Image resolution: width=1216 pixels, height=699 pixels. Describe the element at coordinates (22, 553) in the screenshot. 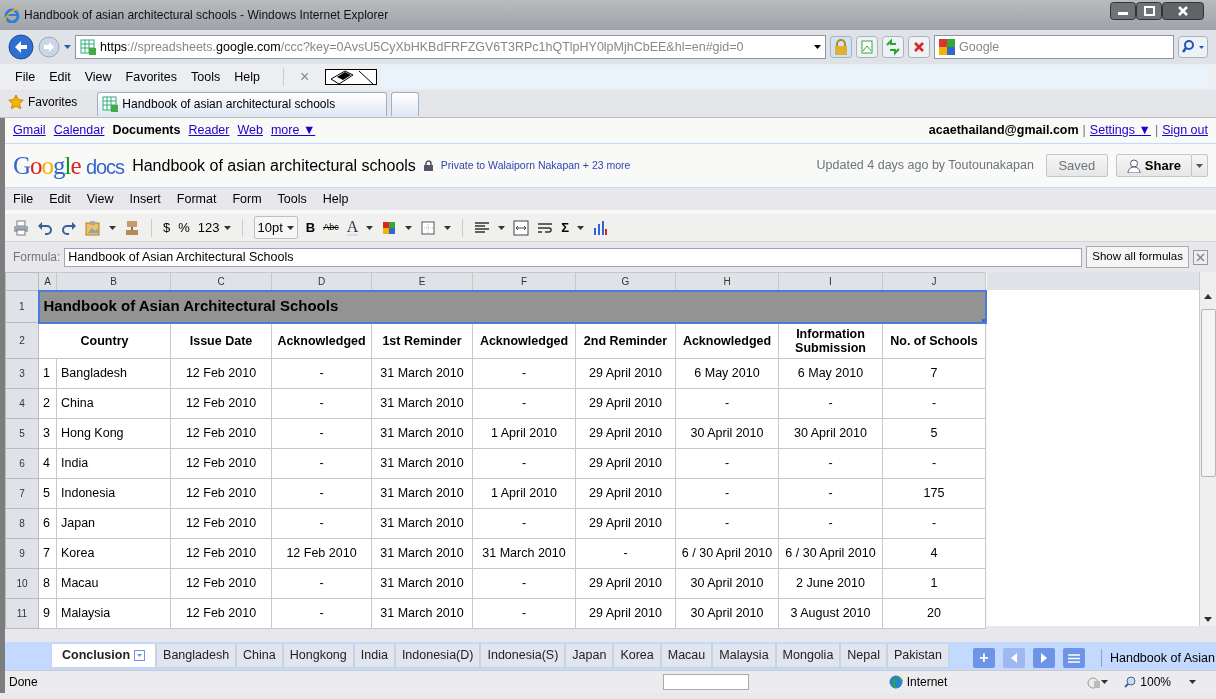

I see `row-number: 9` at that location.